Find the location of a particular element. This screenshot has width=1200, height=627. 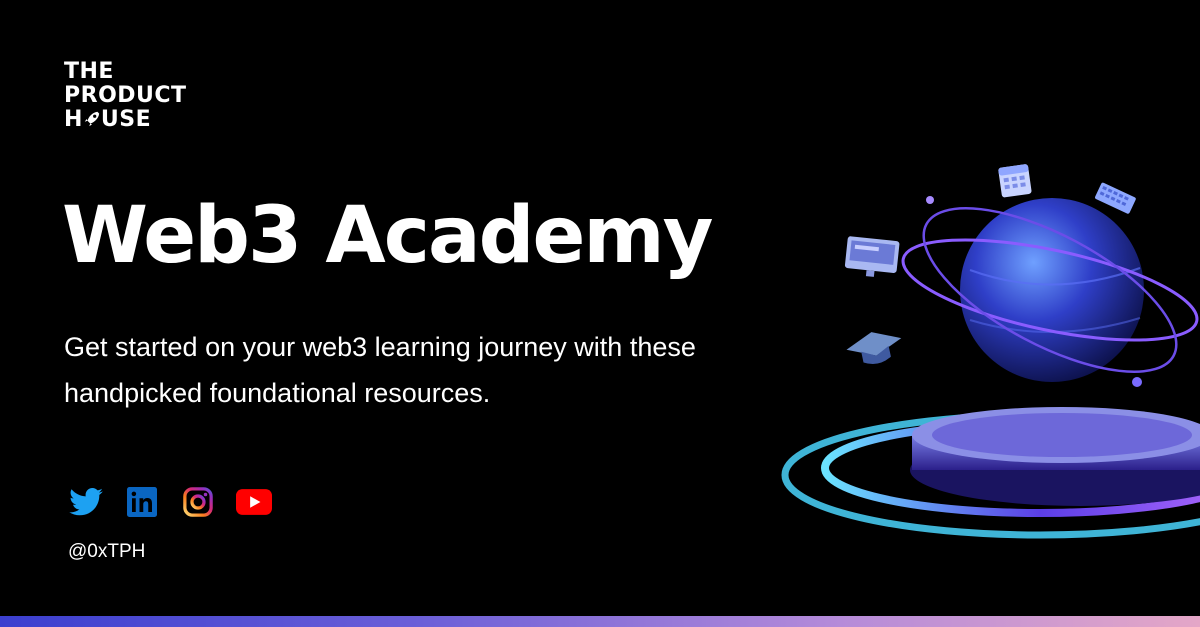

instagram-icon is located at coordinates (198, 502).